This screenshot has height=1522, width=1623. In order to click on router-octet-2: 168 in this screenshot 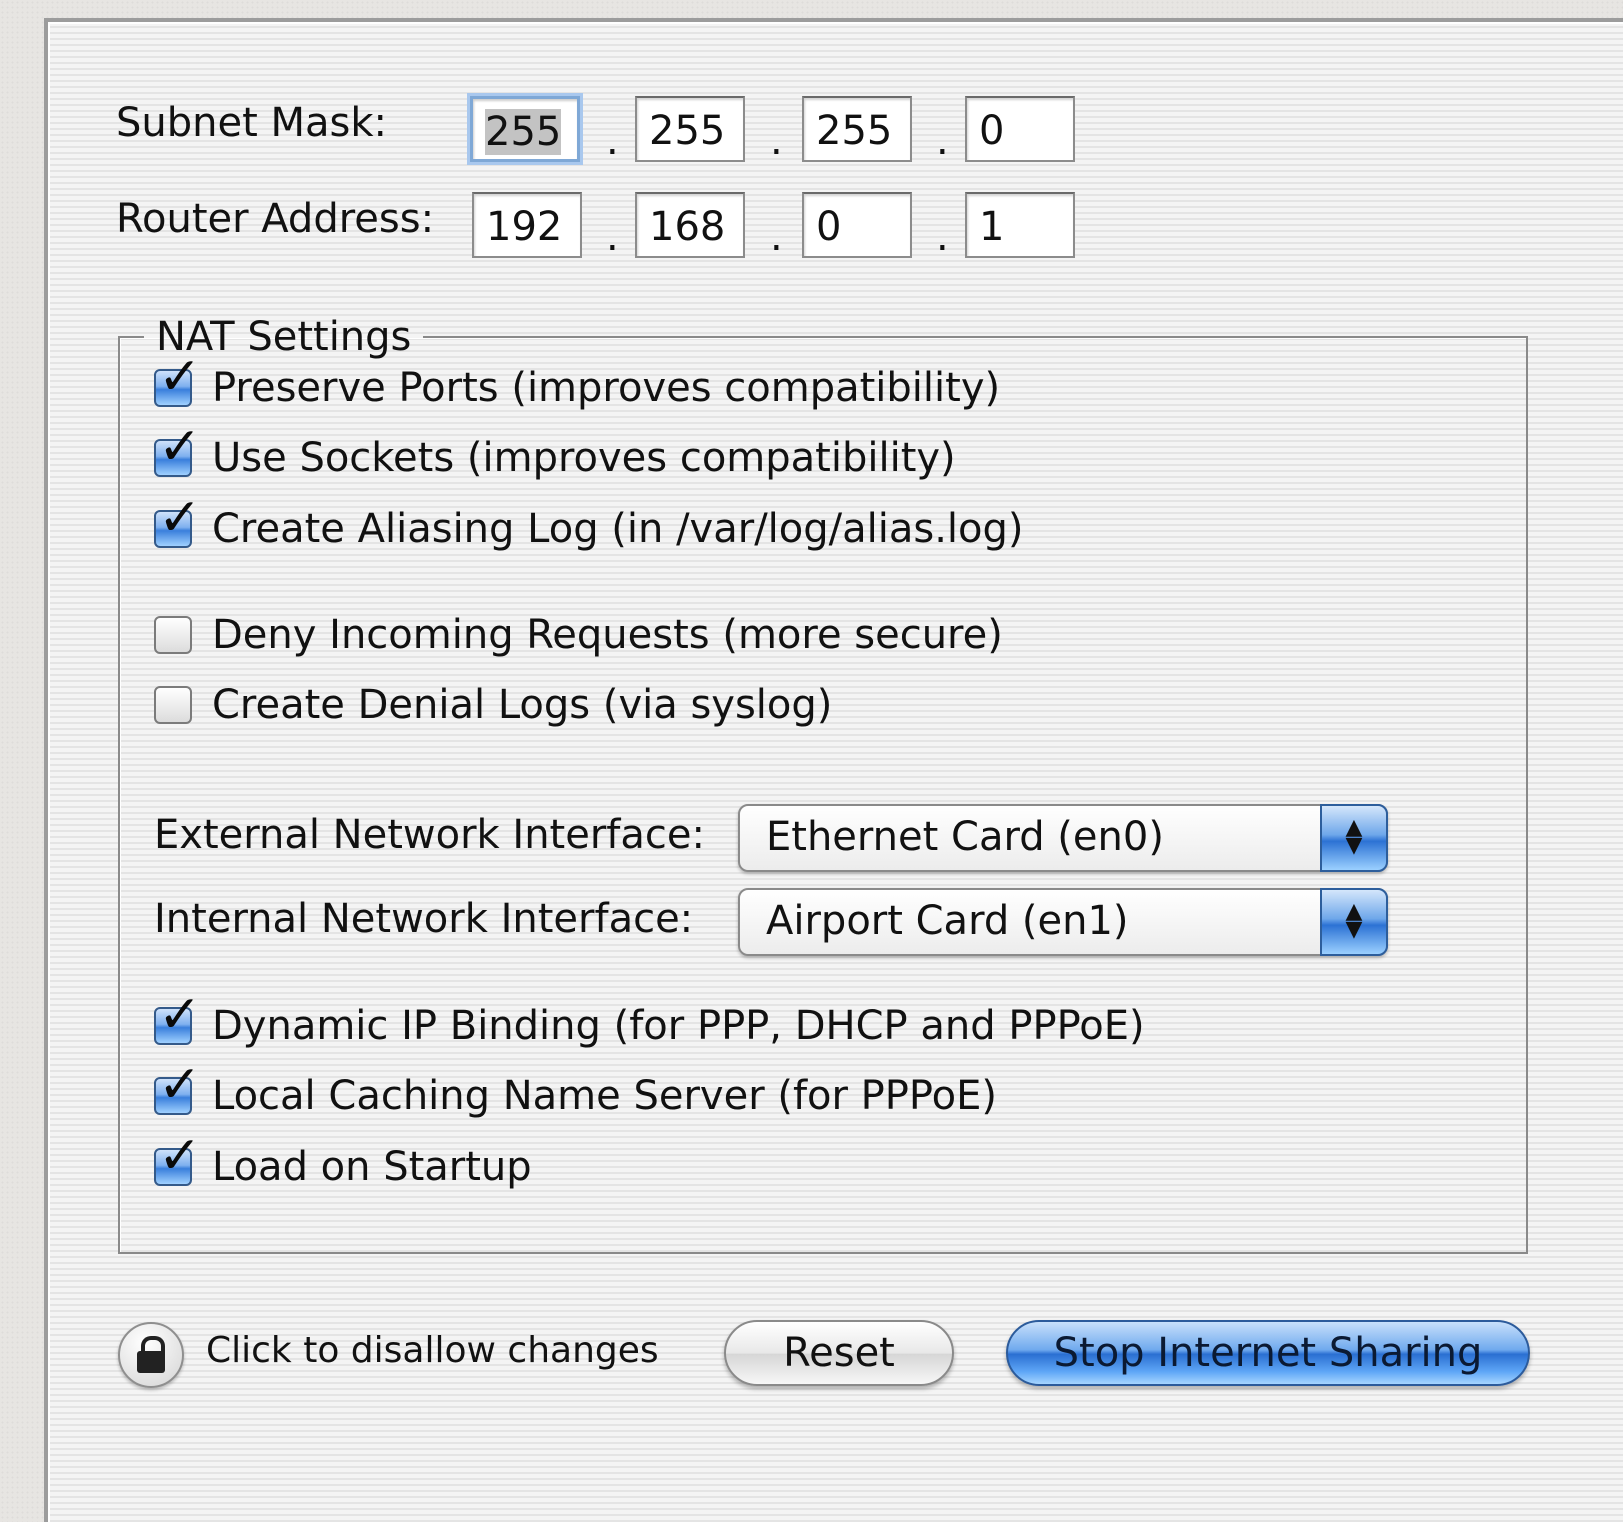, I will do `click(690, 225)`.